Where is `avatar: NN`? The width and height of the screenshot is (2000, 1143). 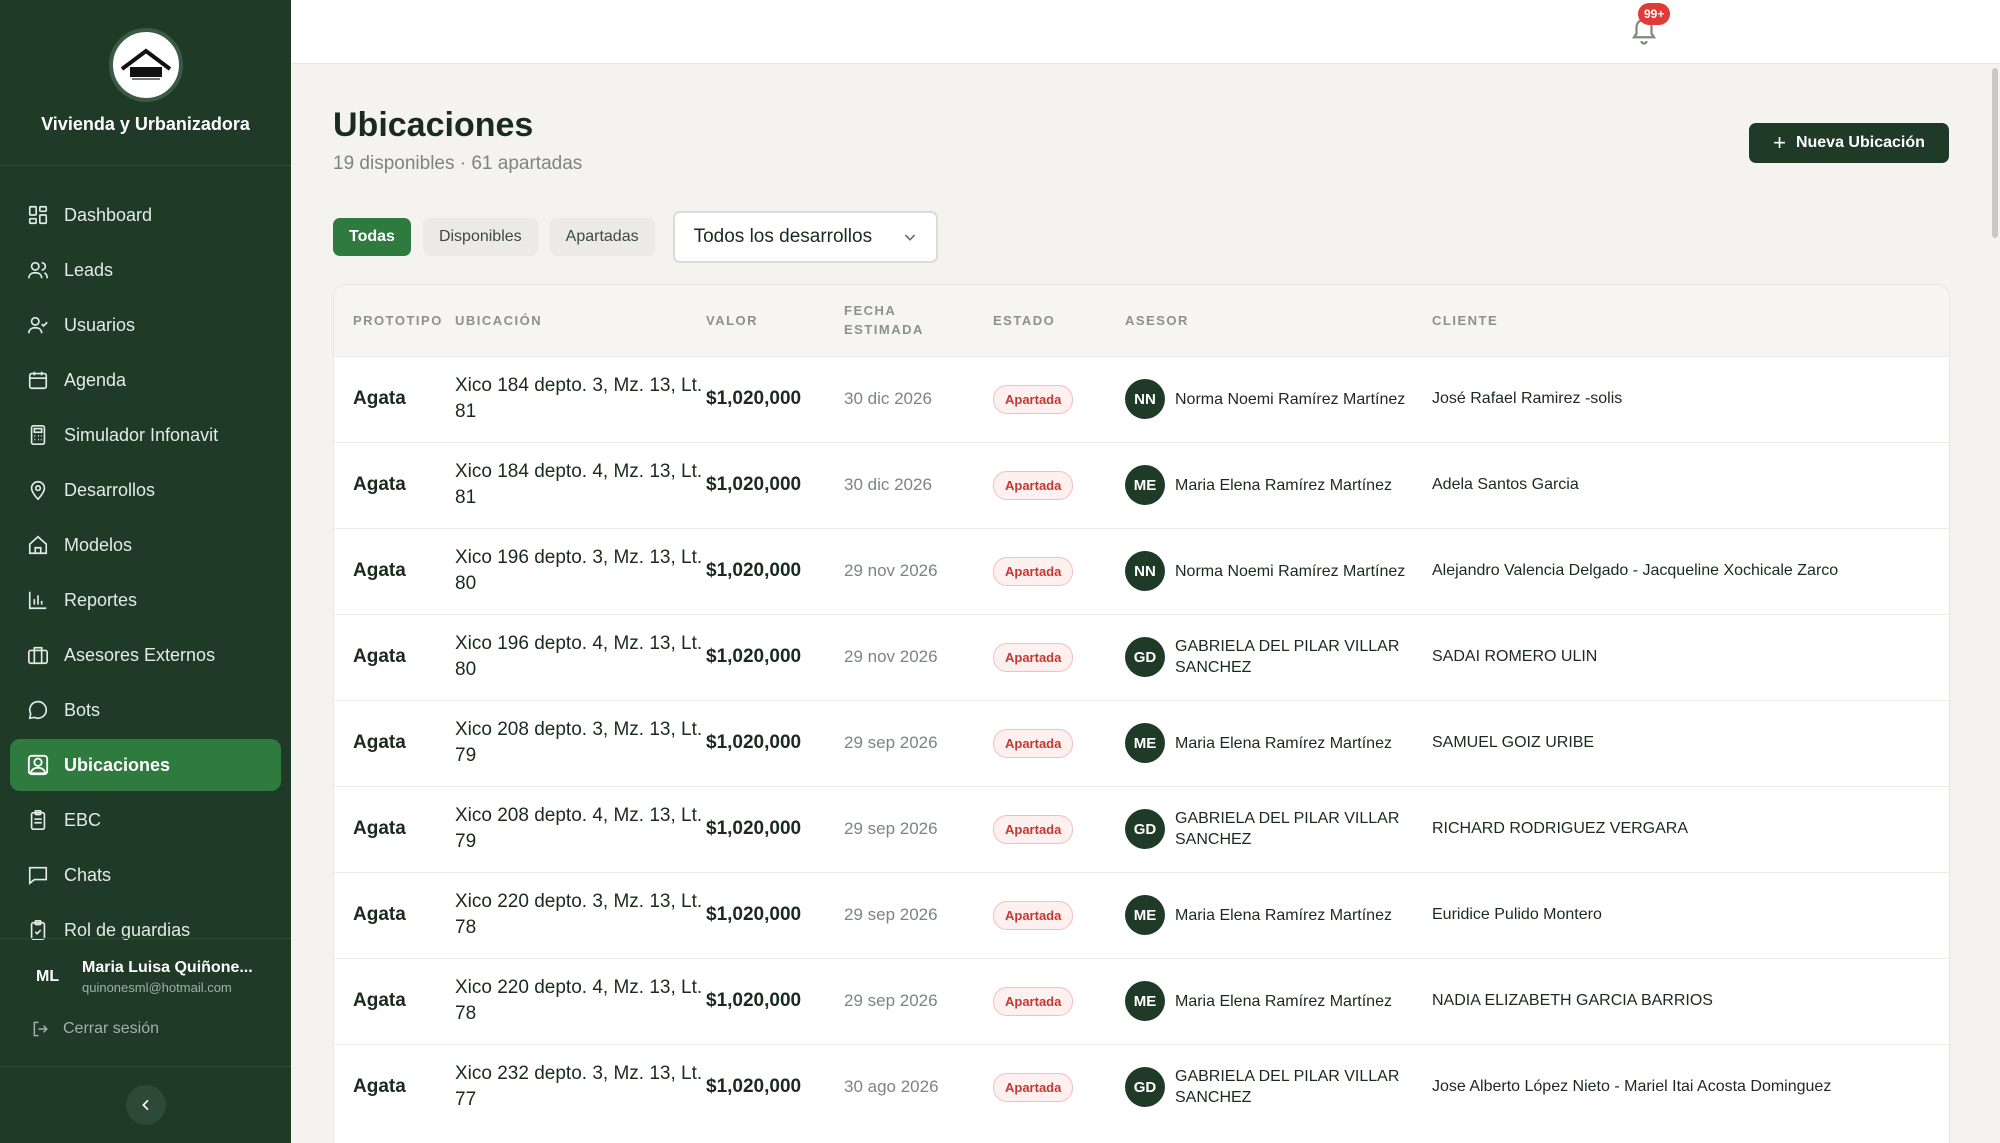
avatar: NN is located at coordinates (1145, 399).